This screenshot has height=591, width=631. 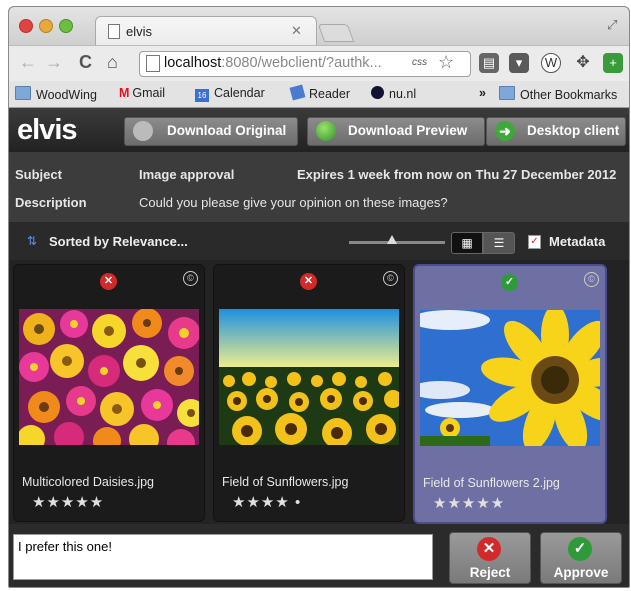 I want to click on image-card-selected: ✓ © Field of Sunflowers 2.jpg ★★★★★, so click(x=510, y=394).